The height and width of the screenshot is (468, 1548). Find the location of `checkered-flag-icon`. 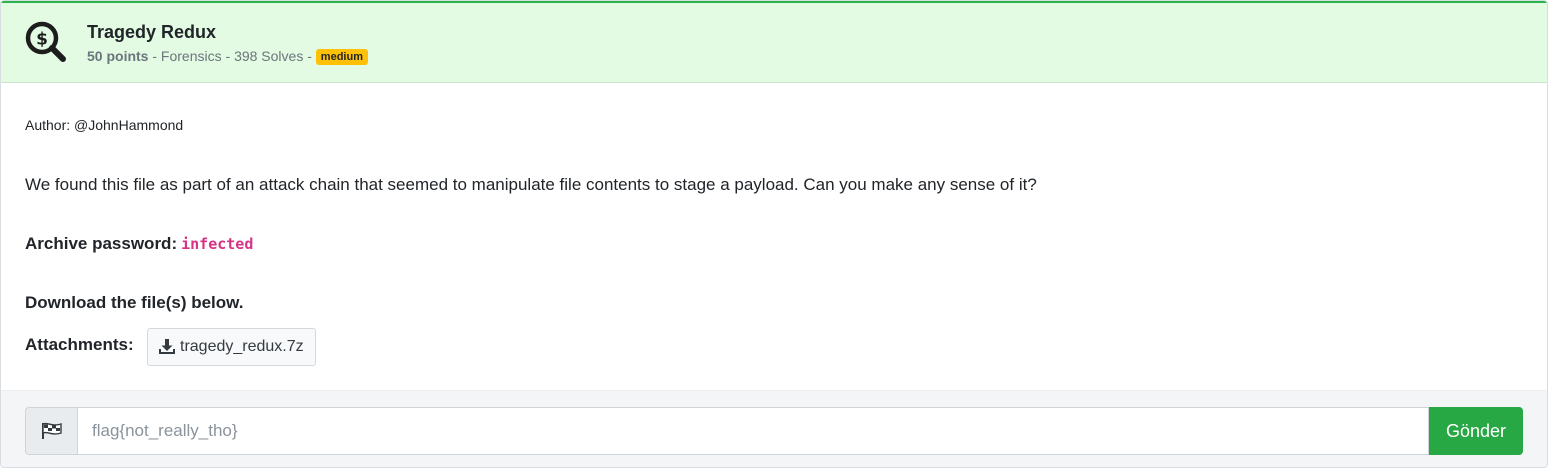

checkered-flag-icon is located at coordinates (51, 430).